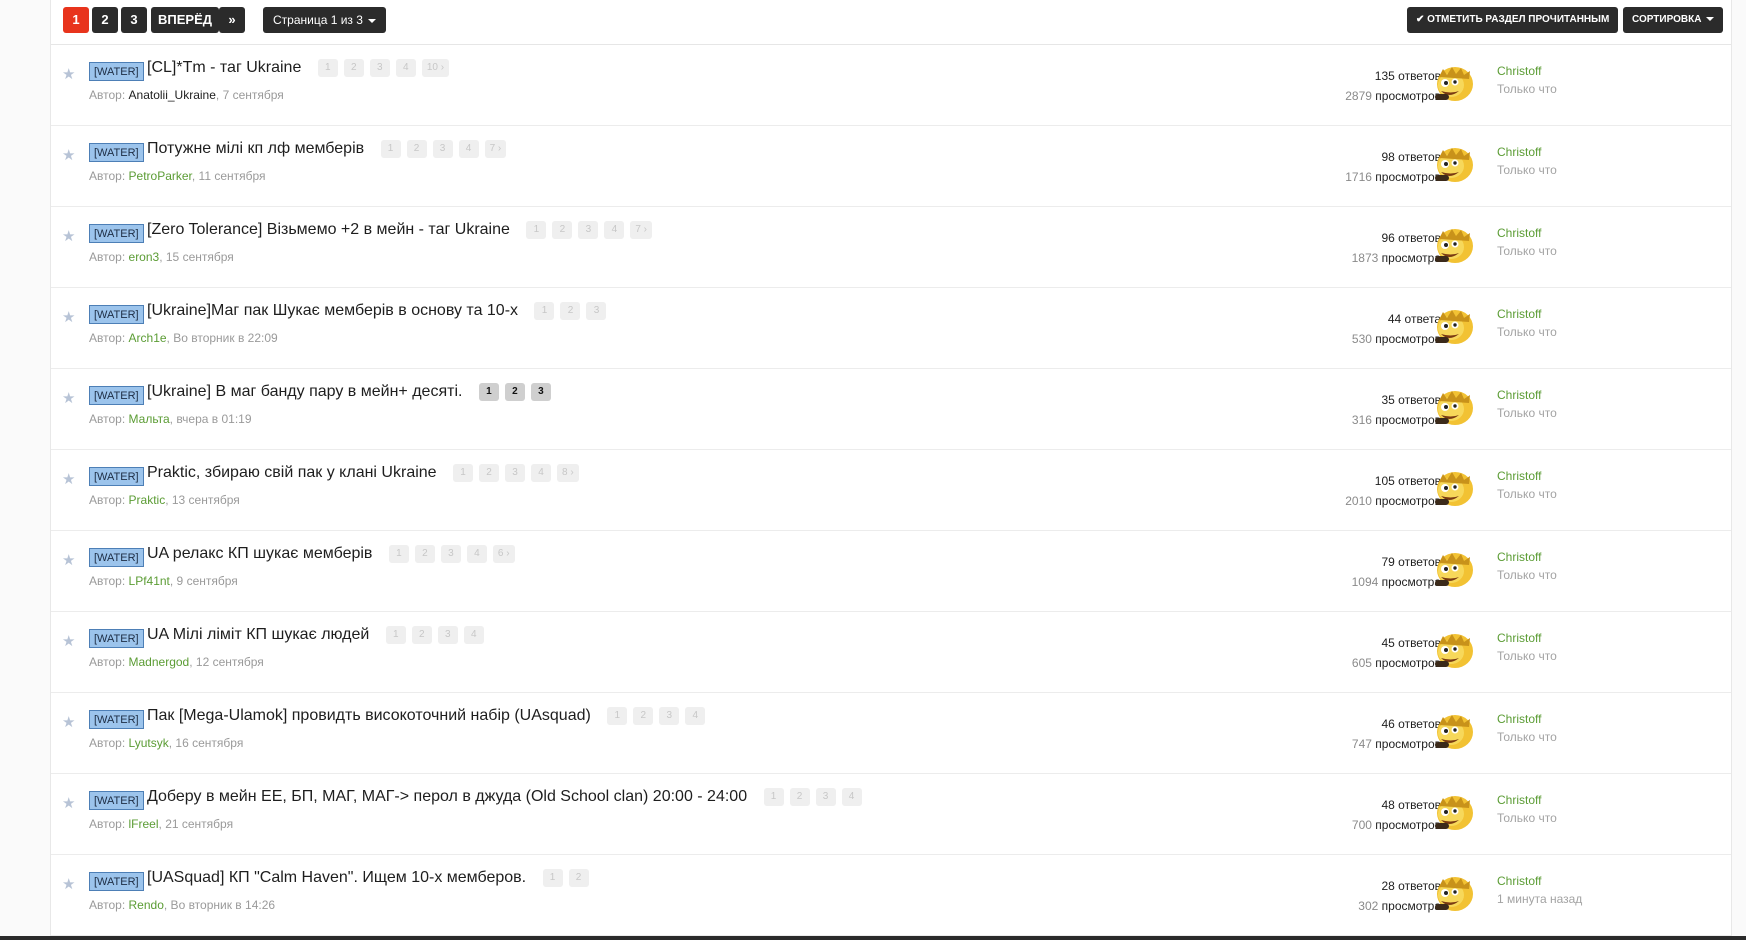 This screenshot has width=1746, height=940. What do you see at coordinates (232, 20) in the screenshot?
I see `last-page-button: »` at bounding box center [232, 20].